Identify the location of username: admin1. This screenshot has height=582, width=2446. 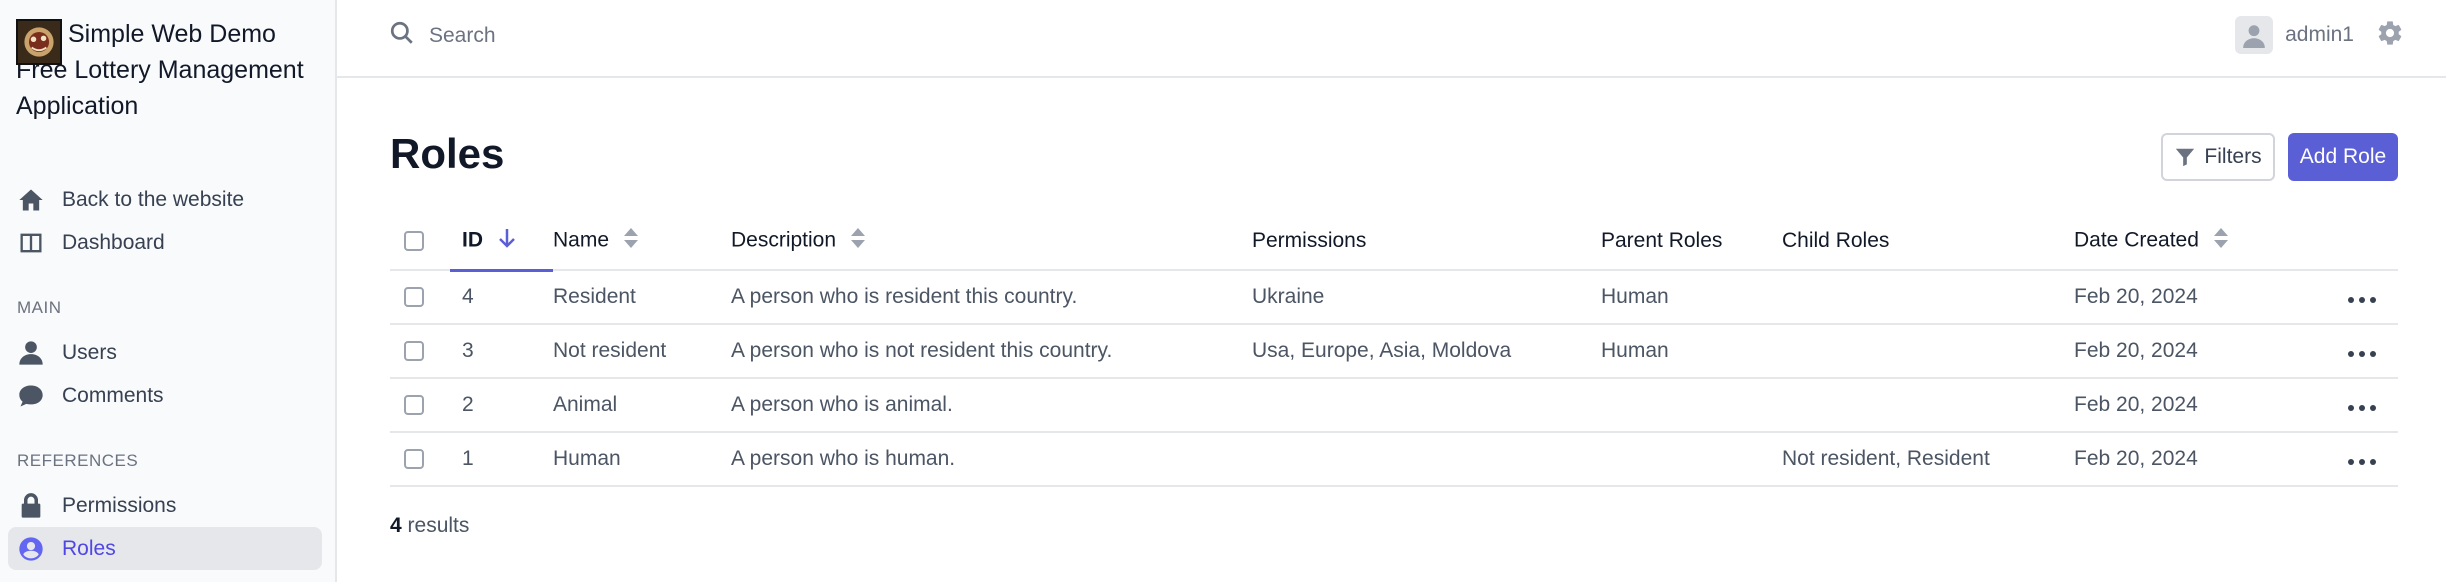
(2319, 35).